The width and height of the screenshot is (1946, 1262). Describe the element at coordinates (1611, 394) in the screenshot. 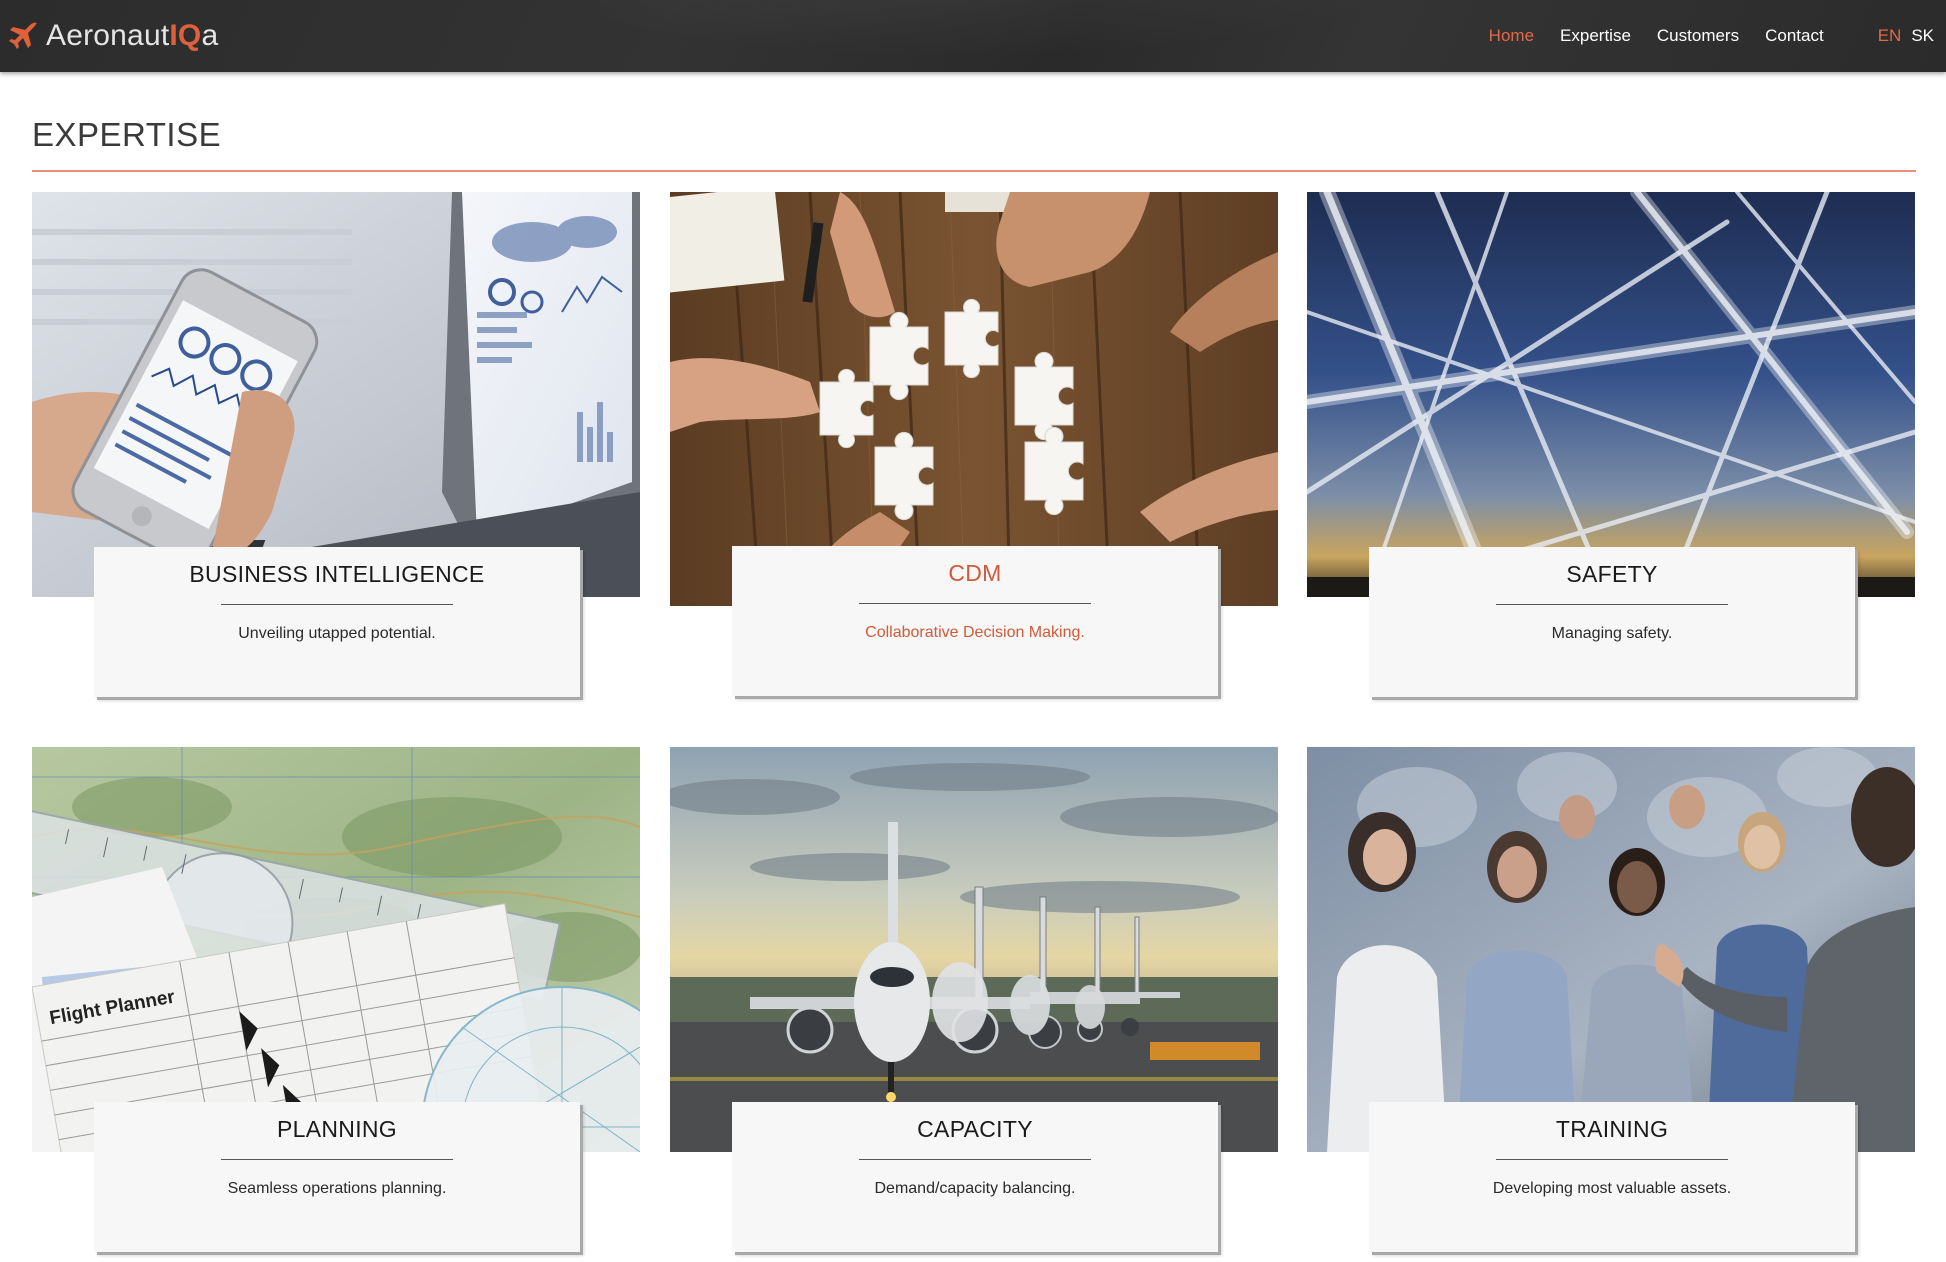

I see `contrails-sky-image` at that location.